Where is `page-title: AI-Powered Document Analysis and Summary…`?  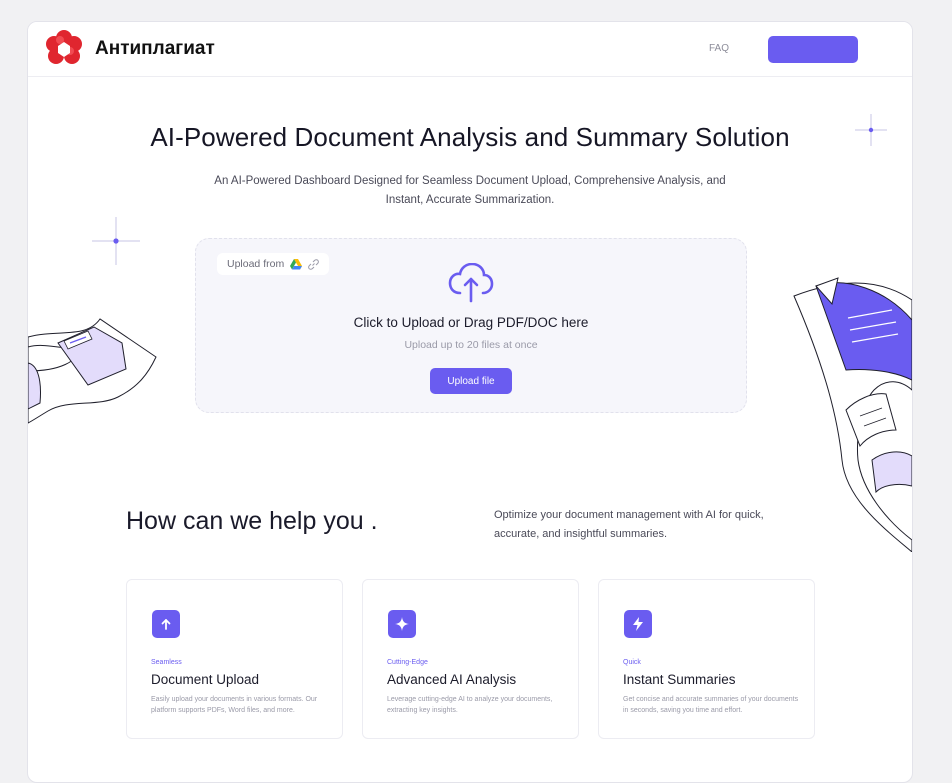
page-title: AI-Powered Document Analysis and Summary… is located at coordinates (470, 137).